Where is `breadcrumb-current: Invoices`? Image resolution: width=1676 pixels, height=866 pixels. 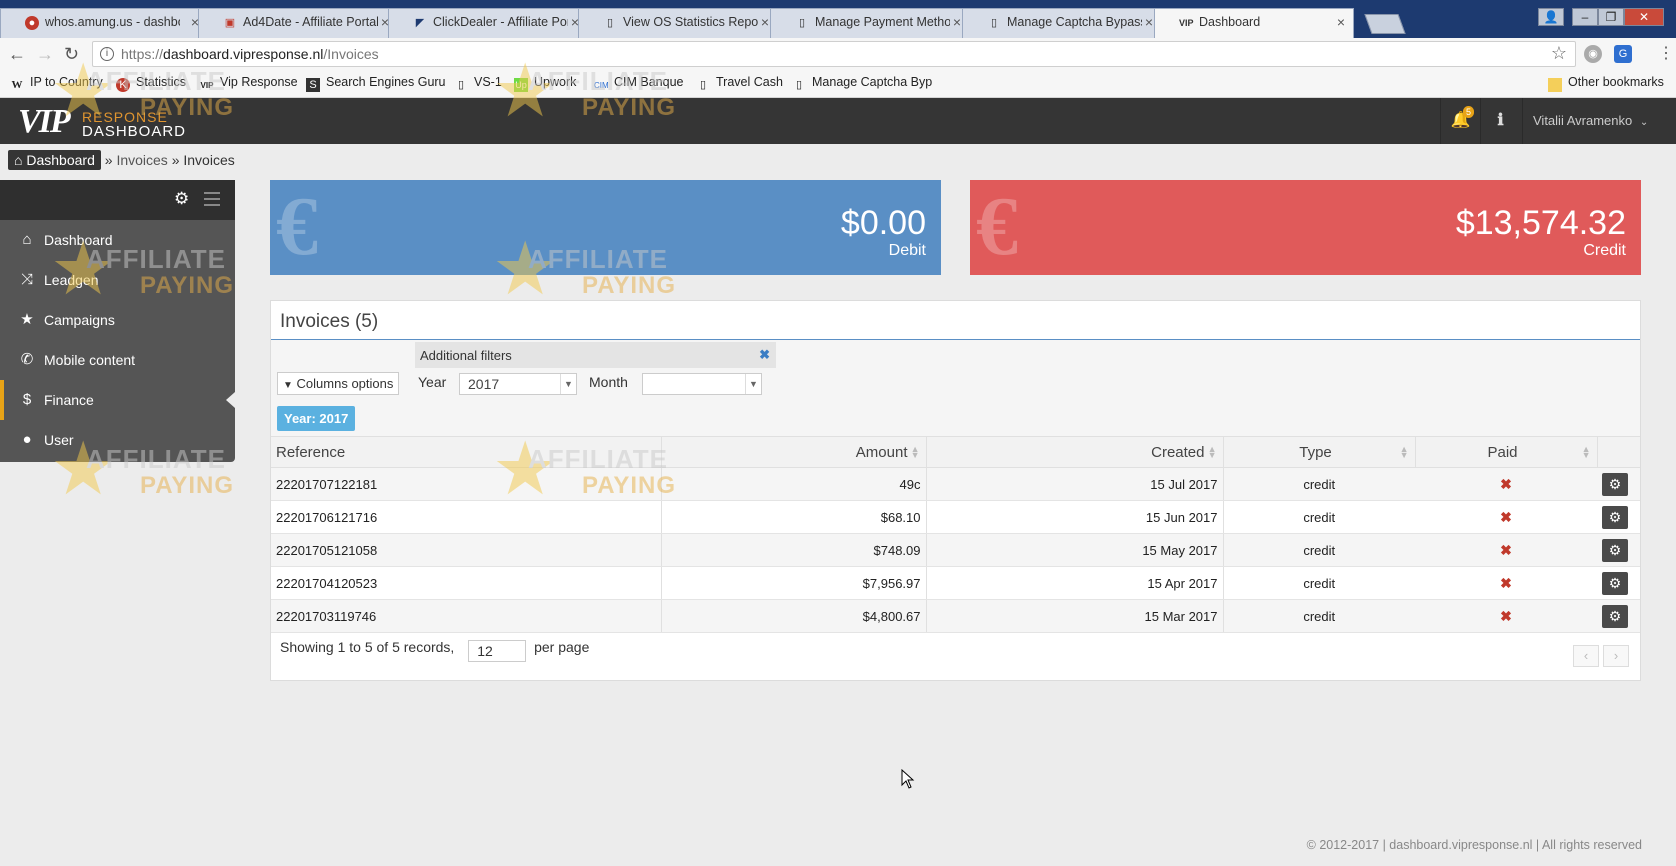
breadcrumb-current: Invoices is located at coordinates (209, 160).